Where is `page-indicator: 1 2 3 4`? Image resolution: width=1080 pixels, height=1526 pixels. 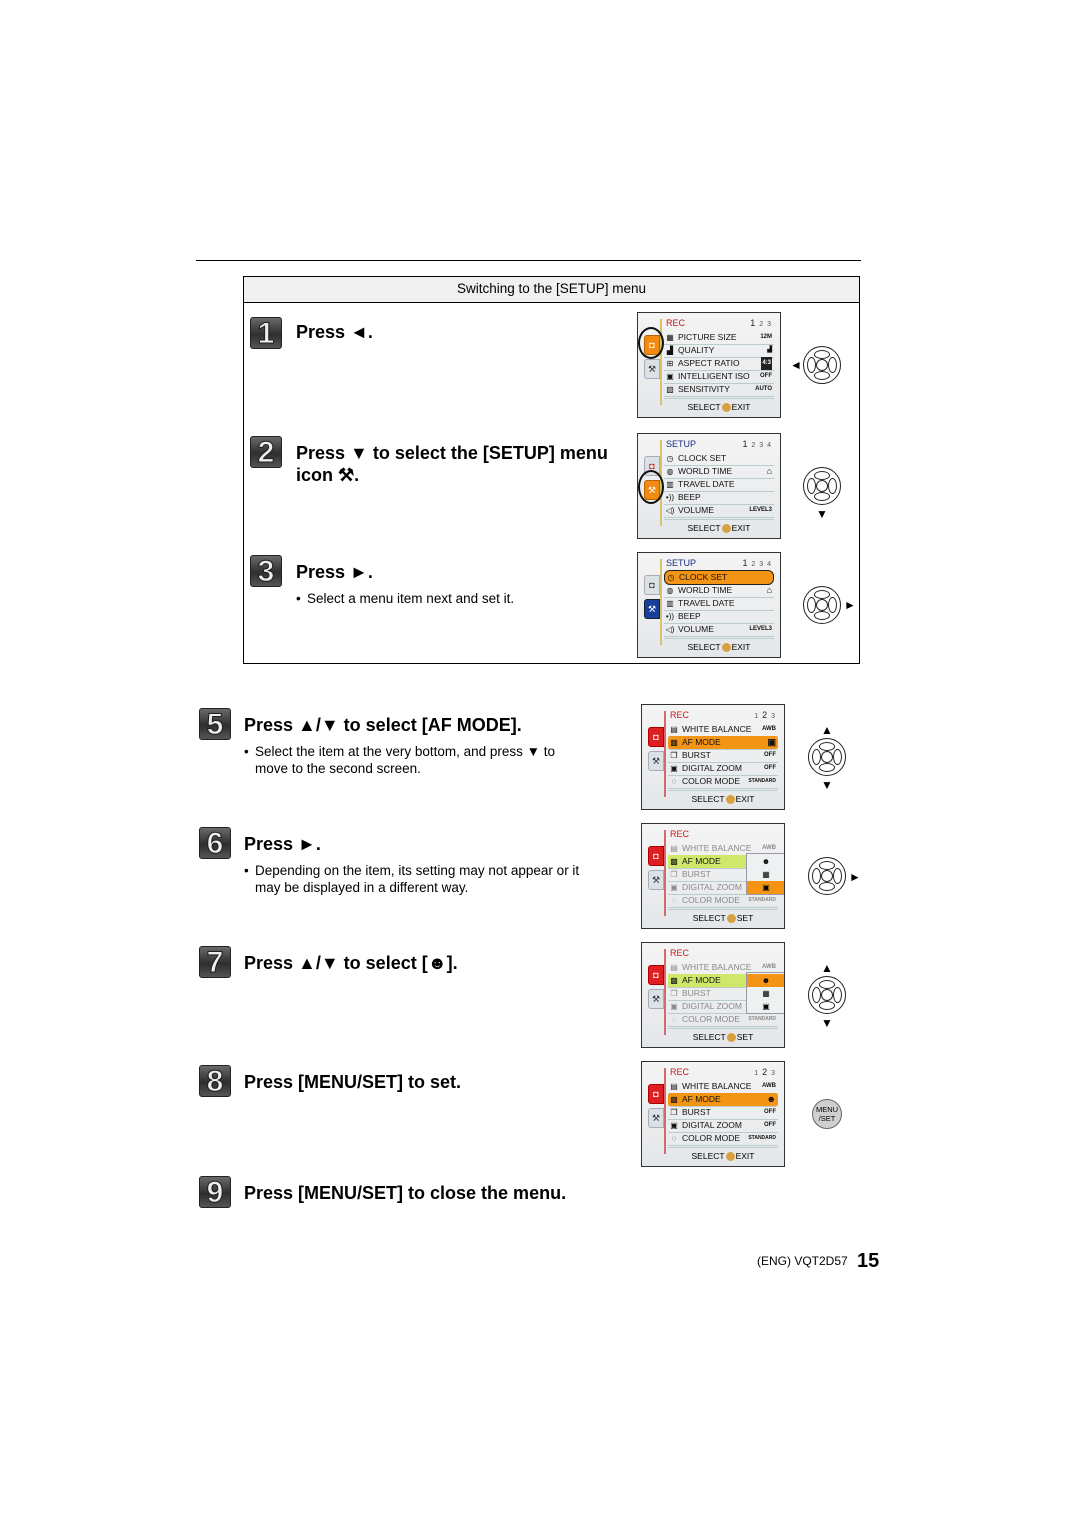 page-indicator: 1 2 3 4 is located at coordinates (757, 444).